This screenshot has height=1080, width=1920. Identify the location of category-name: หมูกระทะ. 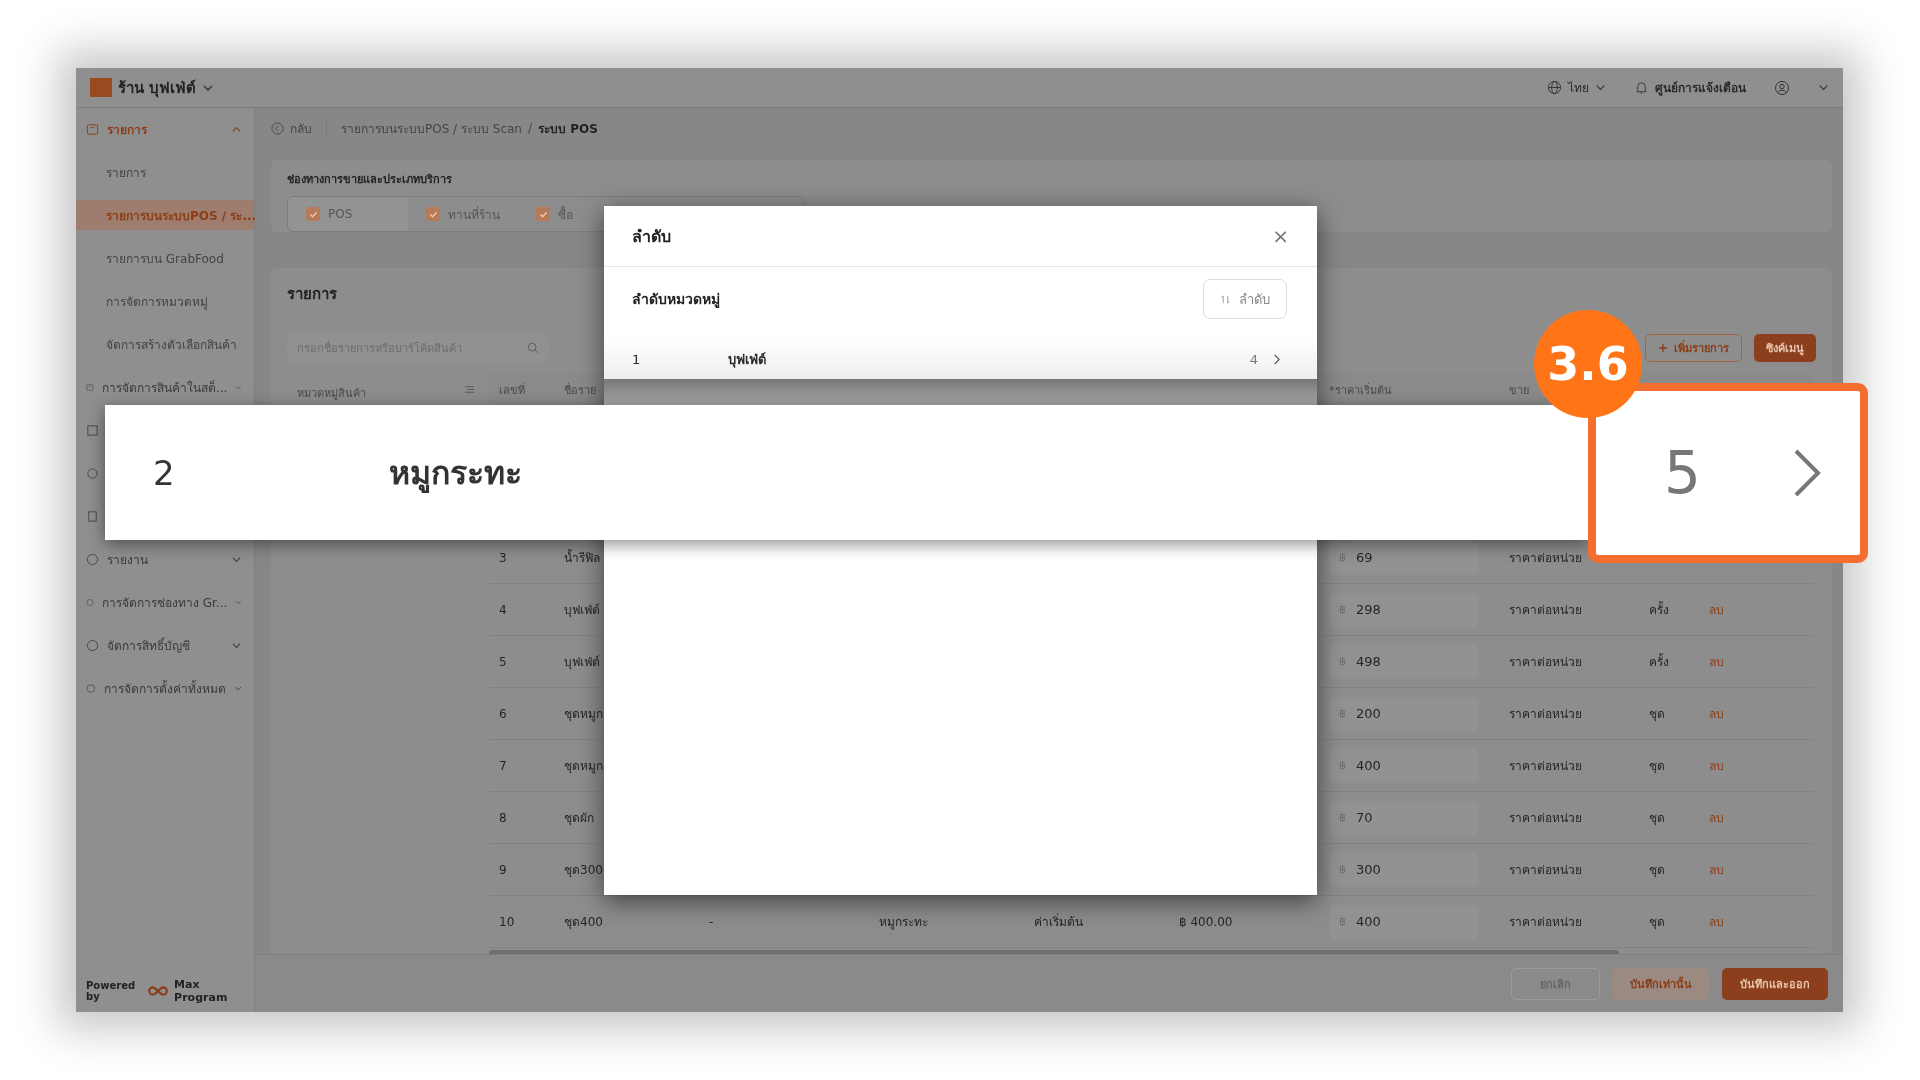
(455, 474).